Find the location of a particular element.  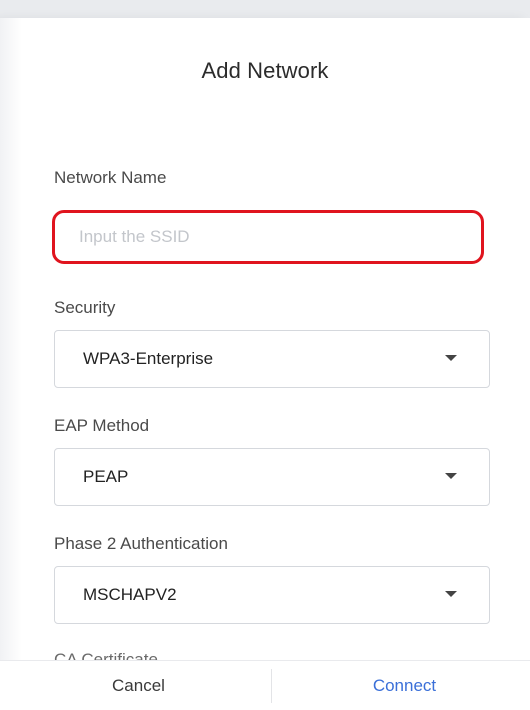

eap-method-label: EAP Method is located at coordinates (102, 425).